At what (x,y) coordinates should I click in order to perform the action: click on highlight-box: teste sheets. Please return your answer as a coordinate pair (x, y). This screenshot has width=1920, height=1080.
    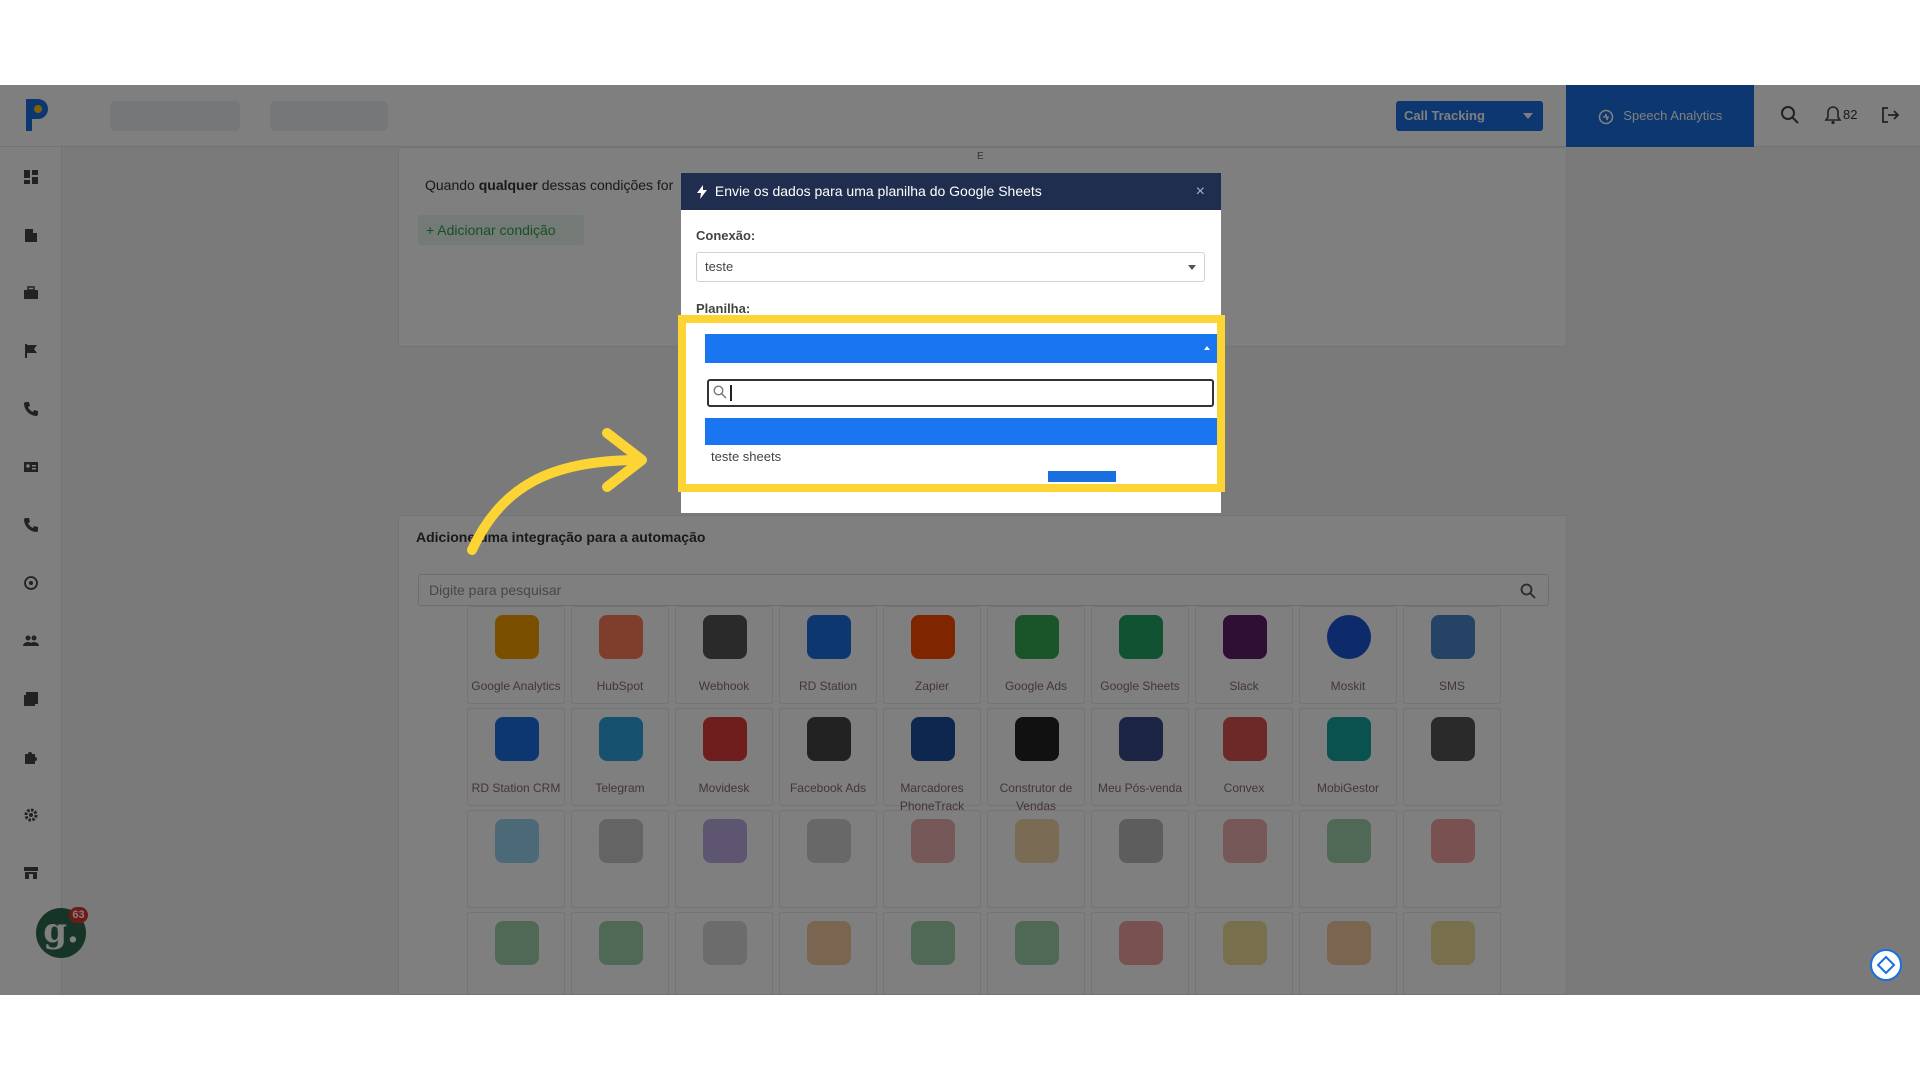
    Looking at the image, I should click on (951, 403).